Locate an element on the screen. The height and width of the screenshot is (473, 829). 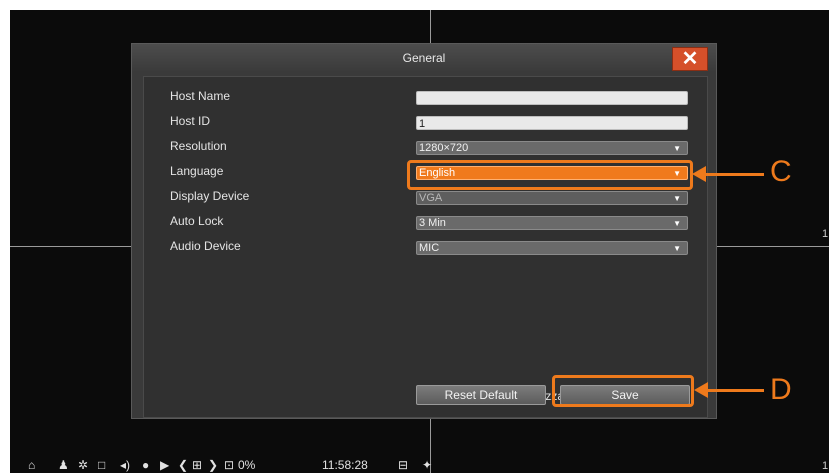
edge-label: 1 is located at coordinates (825, 234).